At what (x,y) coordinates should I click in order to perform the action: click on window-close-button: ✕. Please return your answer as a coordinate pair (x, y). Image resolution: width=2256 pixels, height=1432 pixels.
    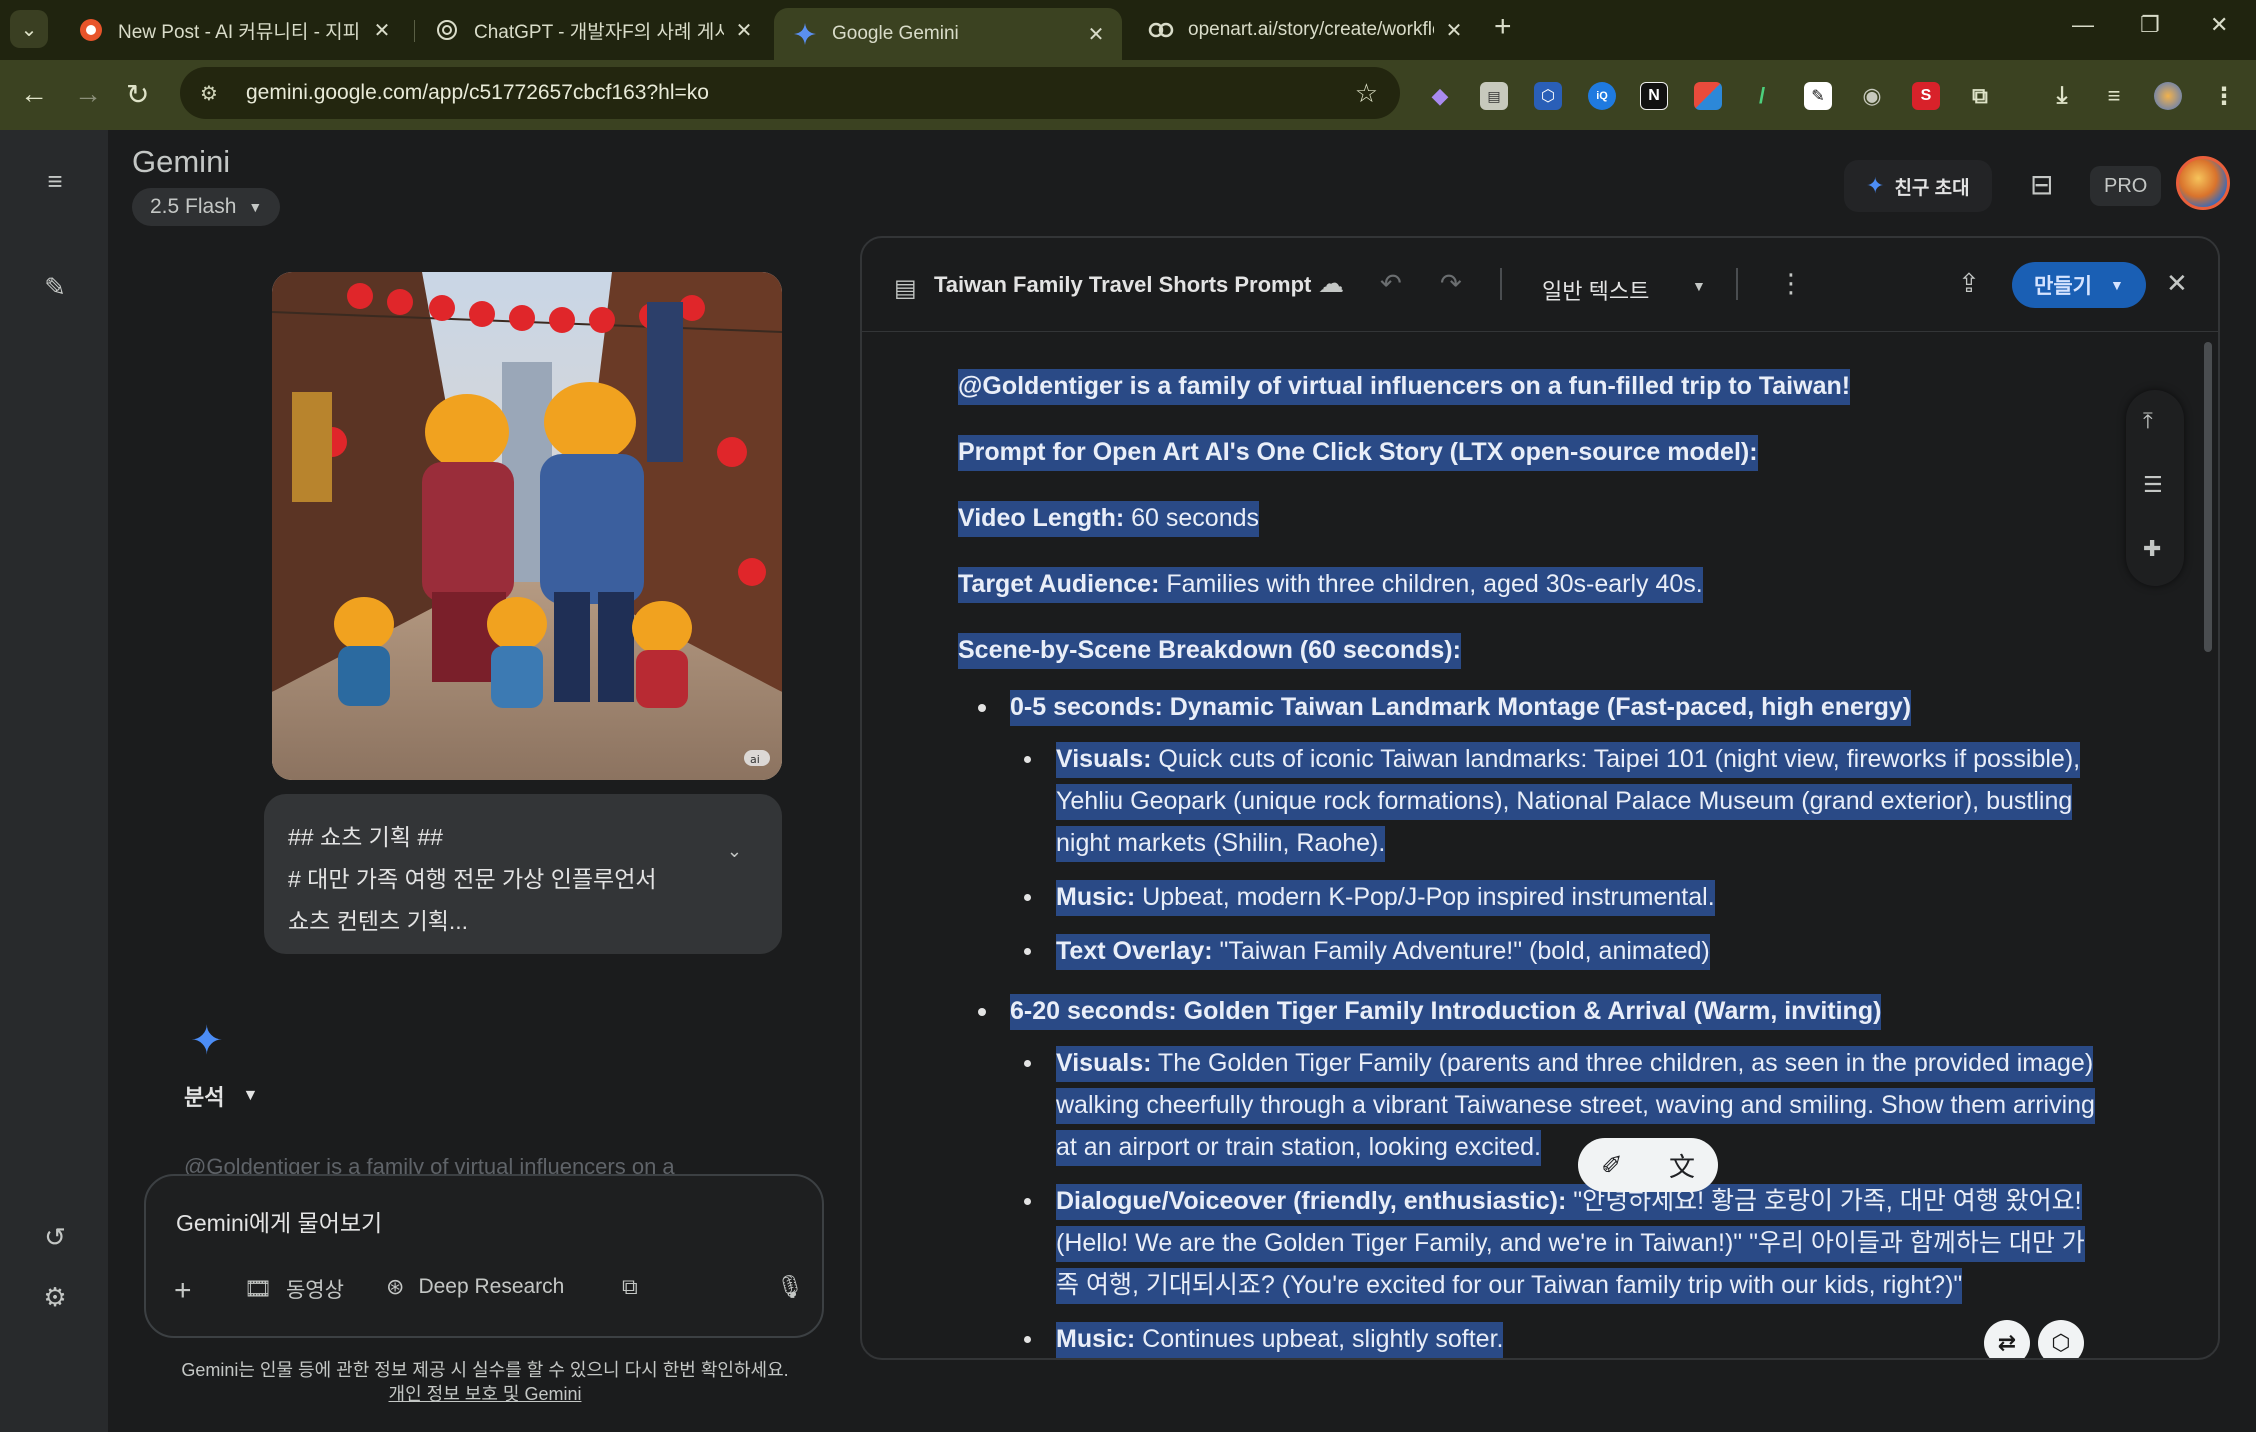
    Looking at the image, I should click on (2219, 25).